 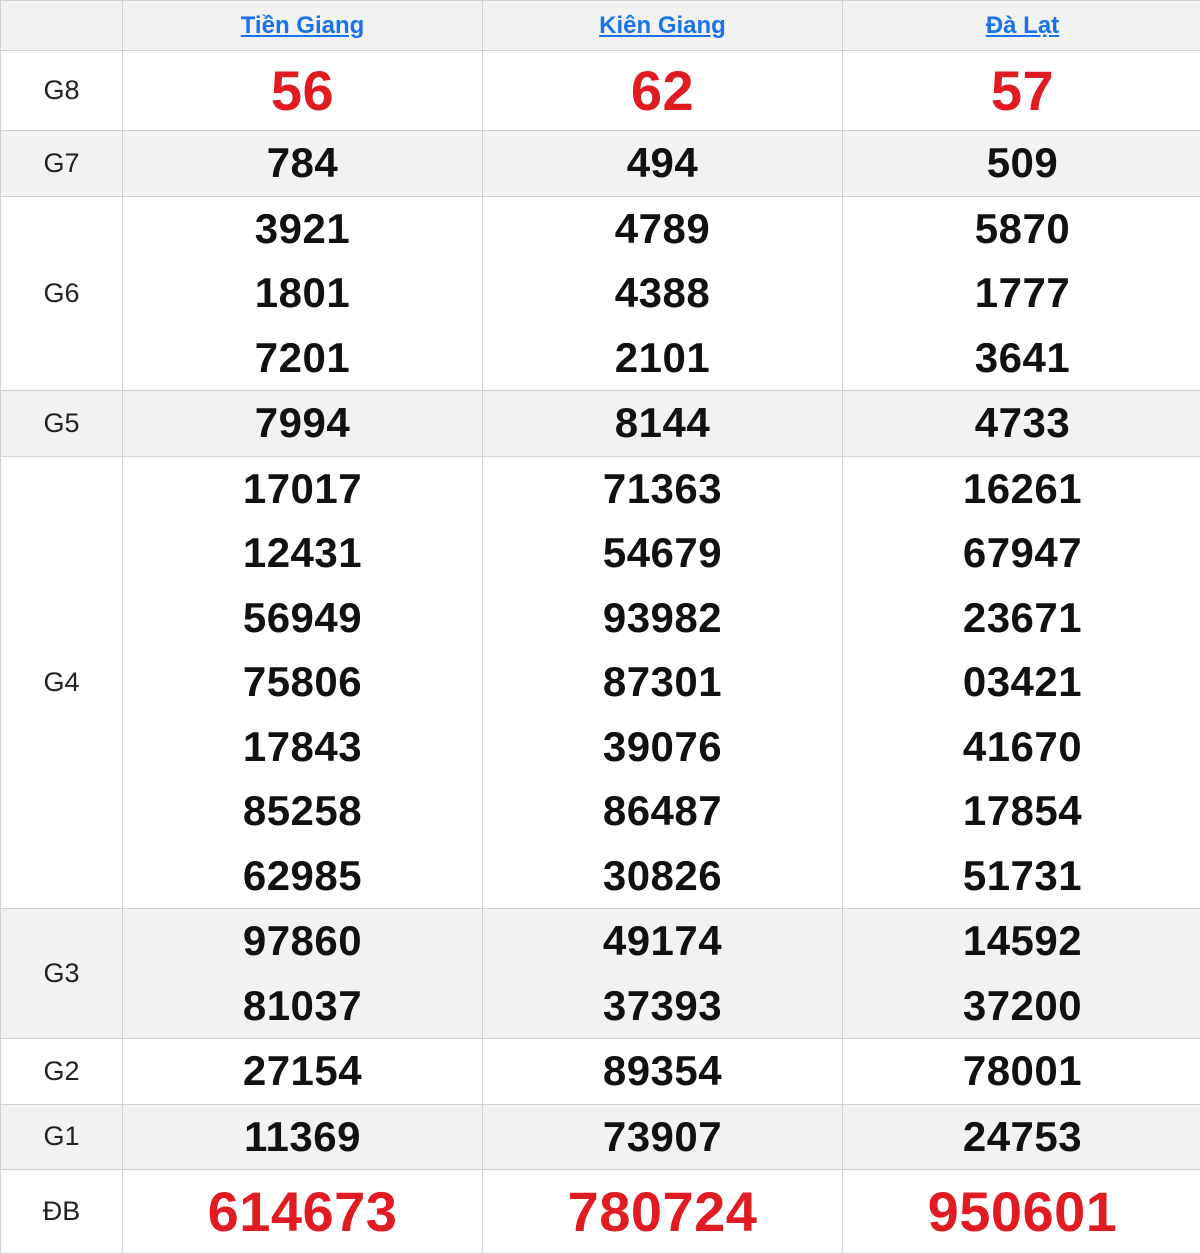 I want to click on result-cell: 7994, so click(x=303, y=424).